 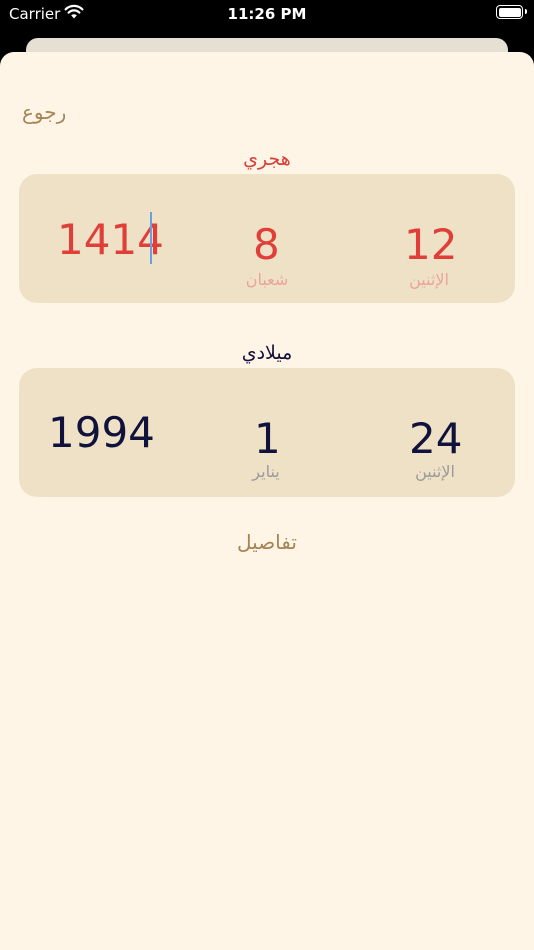 I want to click on gregorian-section-title: ميلادي, so click(x=267, y=353).